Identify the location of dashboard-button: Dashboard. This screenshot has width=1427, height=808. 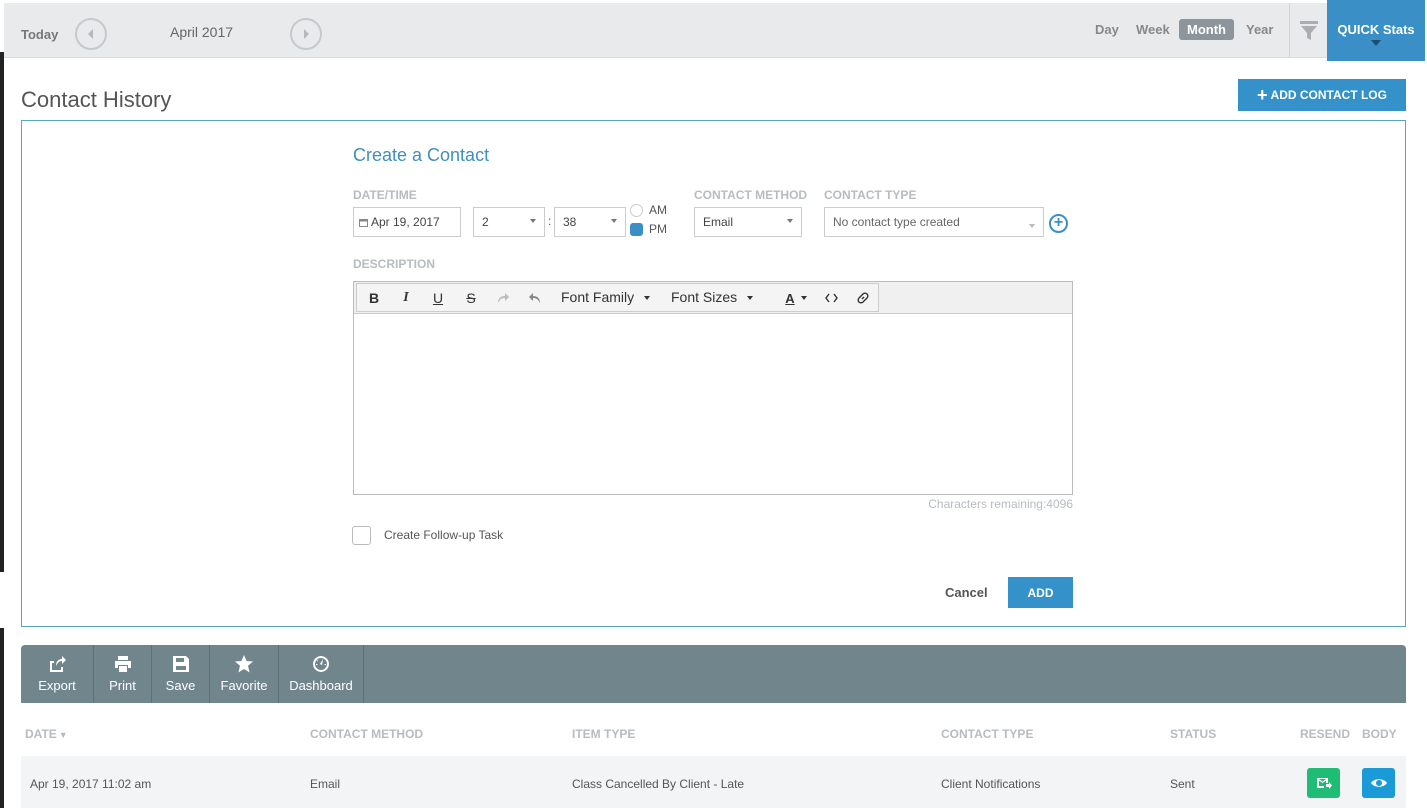
(321, 674).